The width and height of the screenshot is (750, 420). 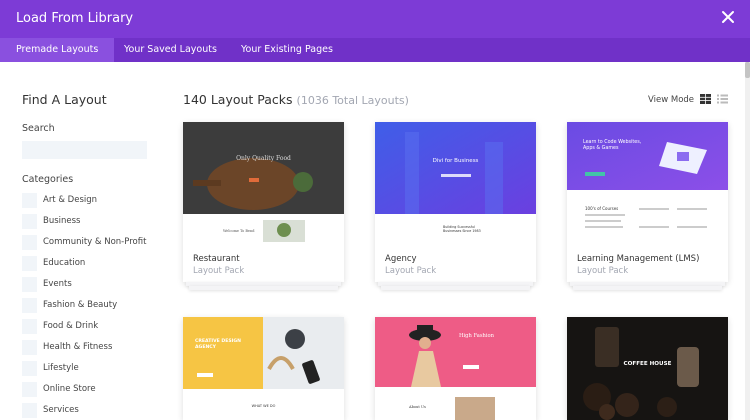 I want to click on categories-label: Categories, so click(x=48, y=179).